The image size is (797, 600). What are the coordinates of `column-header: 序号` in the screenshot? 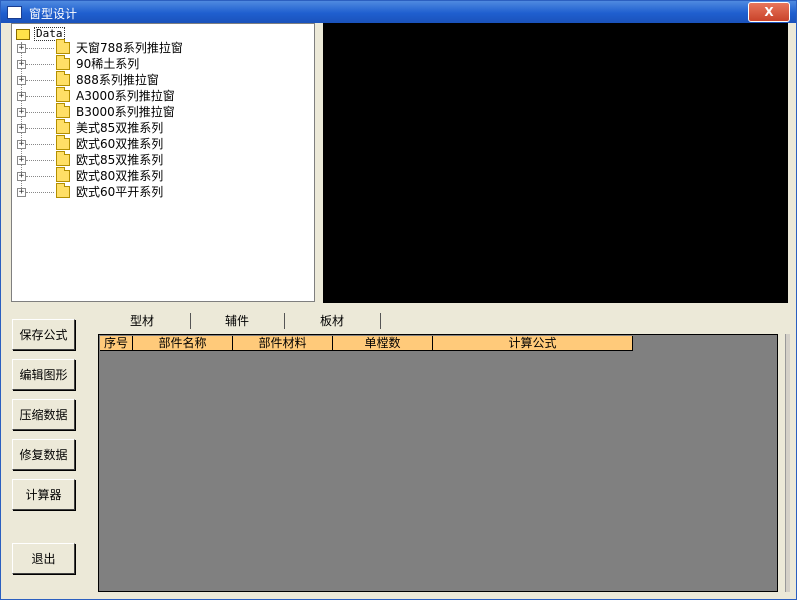 It's located at (116, 343).